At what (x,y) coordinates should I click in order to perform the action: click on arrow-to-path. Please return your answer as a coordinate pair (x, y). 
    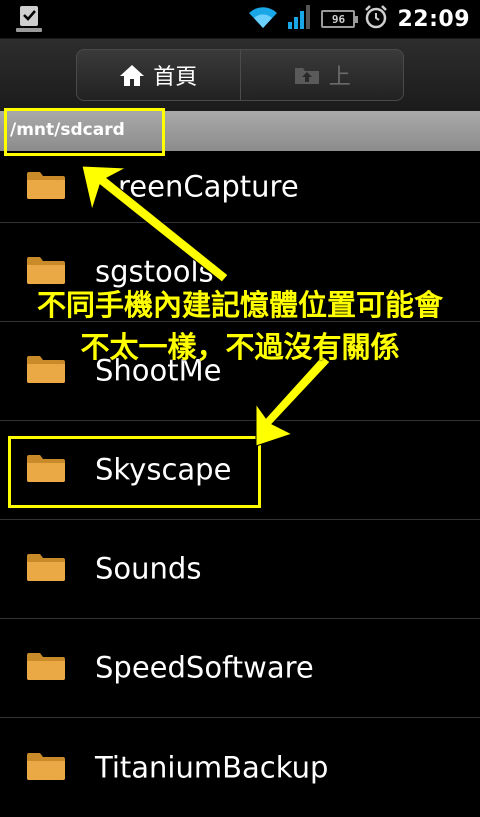
    Looking at the image, I should click on (155, 224).